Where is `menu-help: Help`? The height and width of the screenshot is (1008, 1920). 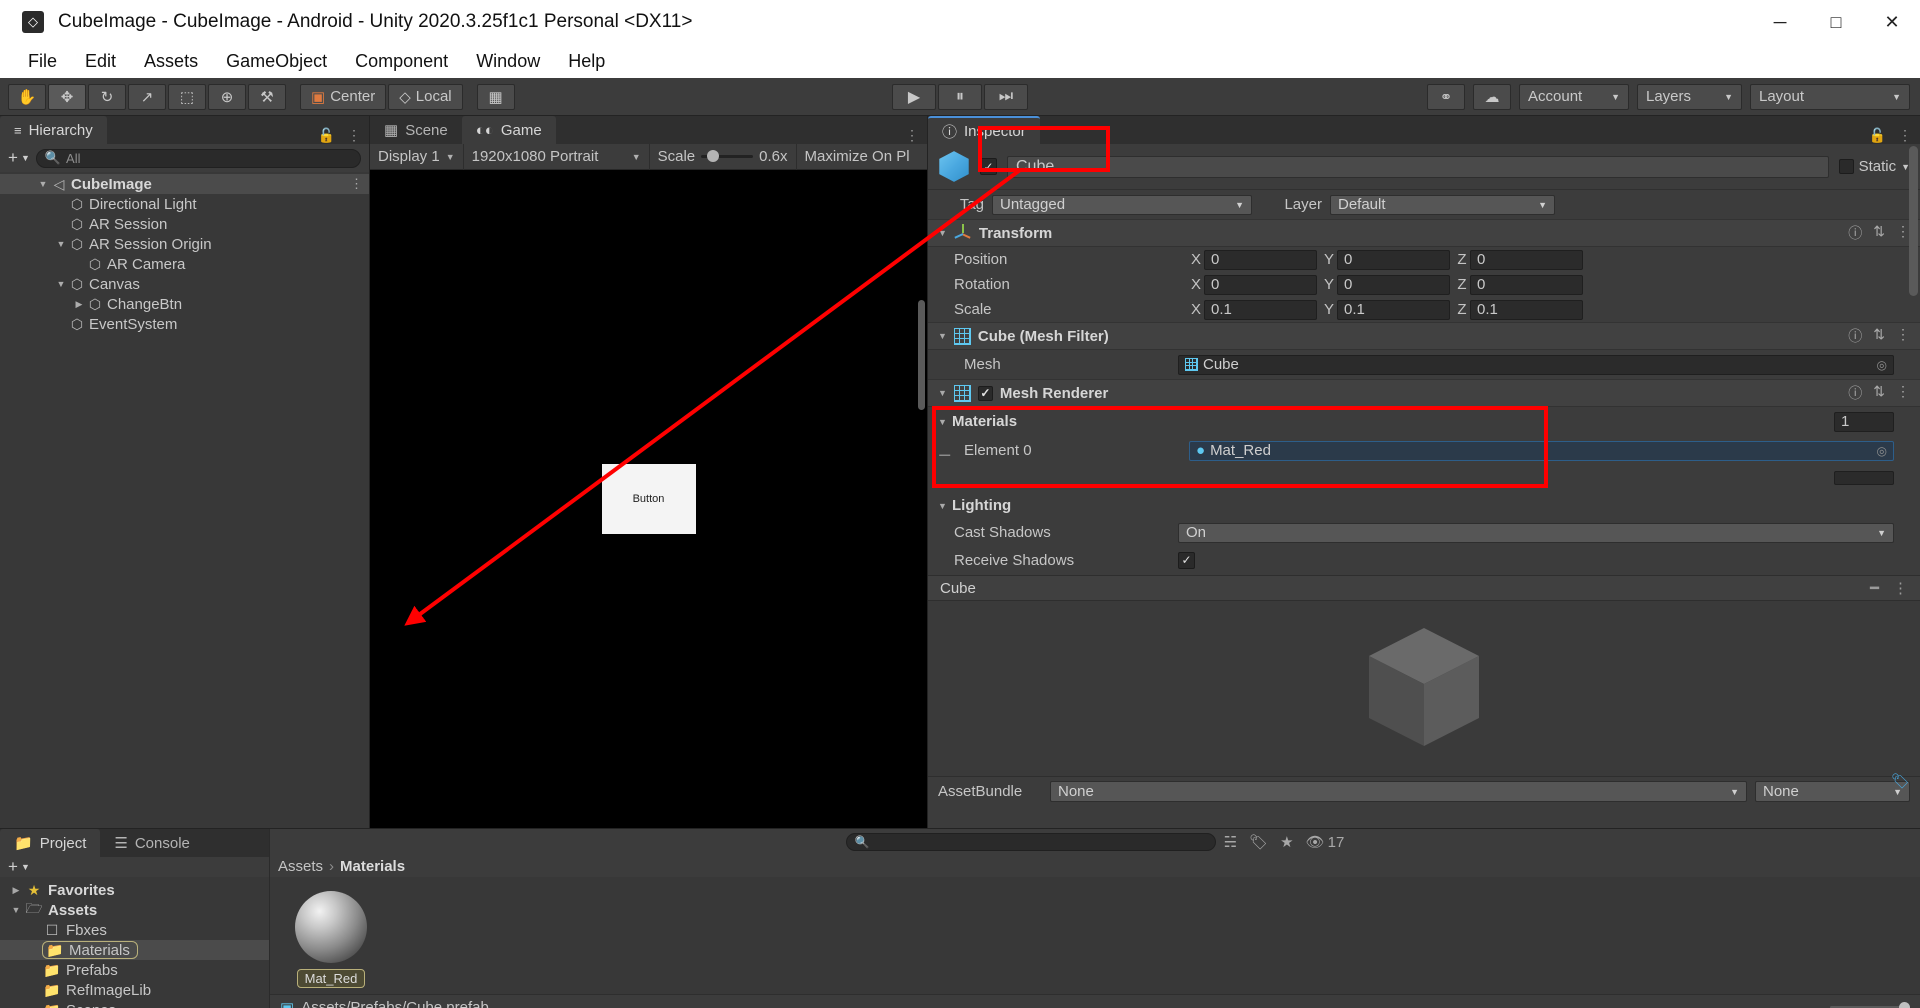
menu-help: Help is located at coordinates (586, 61).